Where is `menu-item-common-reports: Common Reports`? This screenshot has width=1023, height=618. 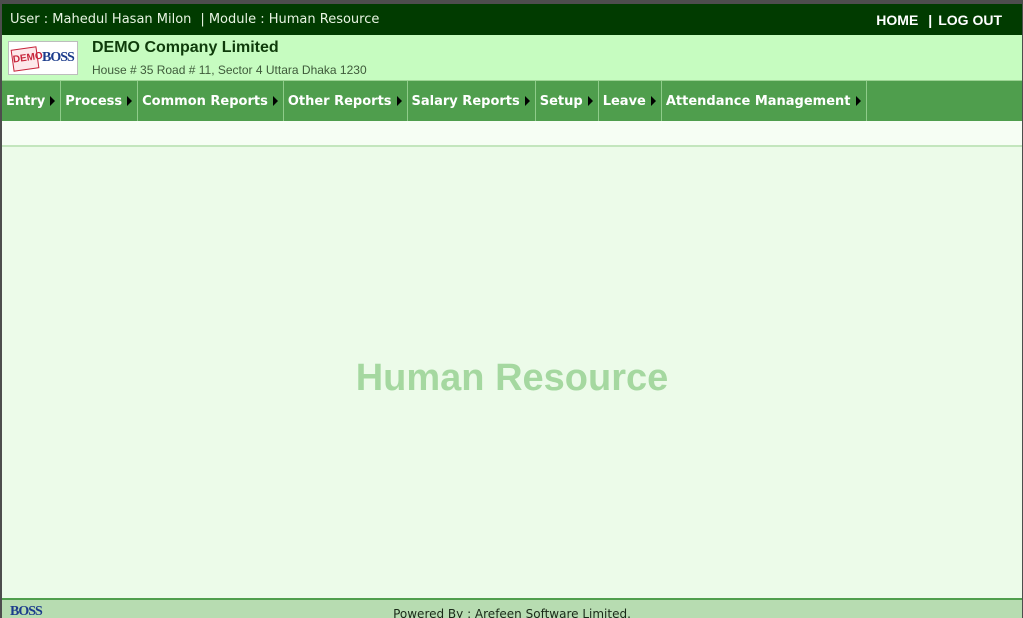
menu-item-common-reports: Common Reports is located at coordinates (211, 101).